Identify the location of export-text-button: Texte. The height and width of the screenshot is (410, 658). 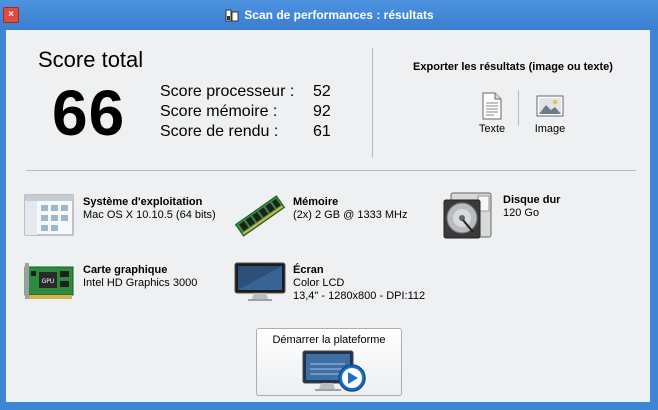
(492, 113).